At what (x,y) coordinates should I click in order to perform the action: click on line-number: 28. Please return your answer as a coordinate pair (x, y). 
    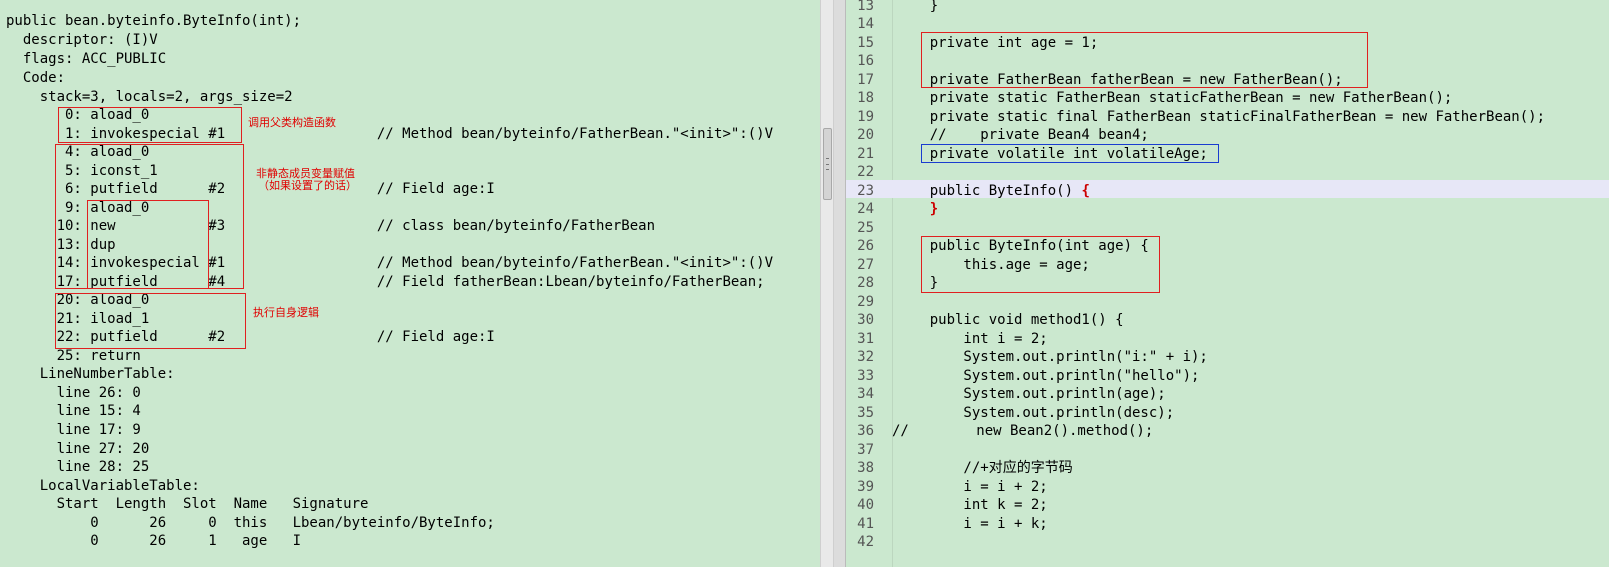
    Looking at the image, I should click on (865, 283).